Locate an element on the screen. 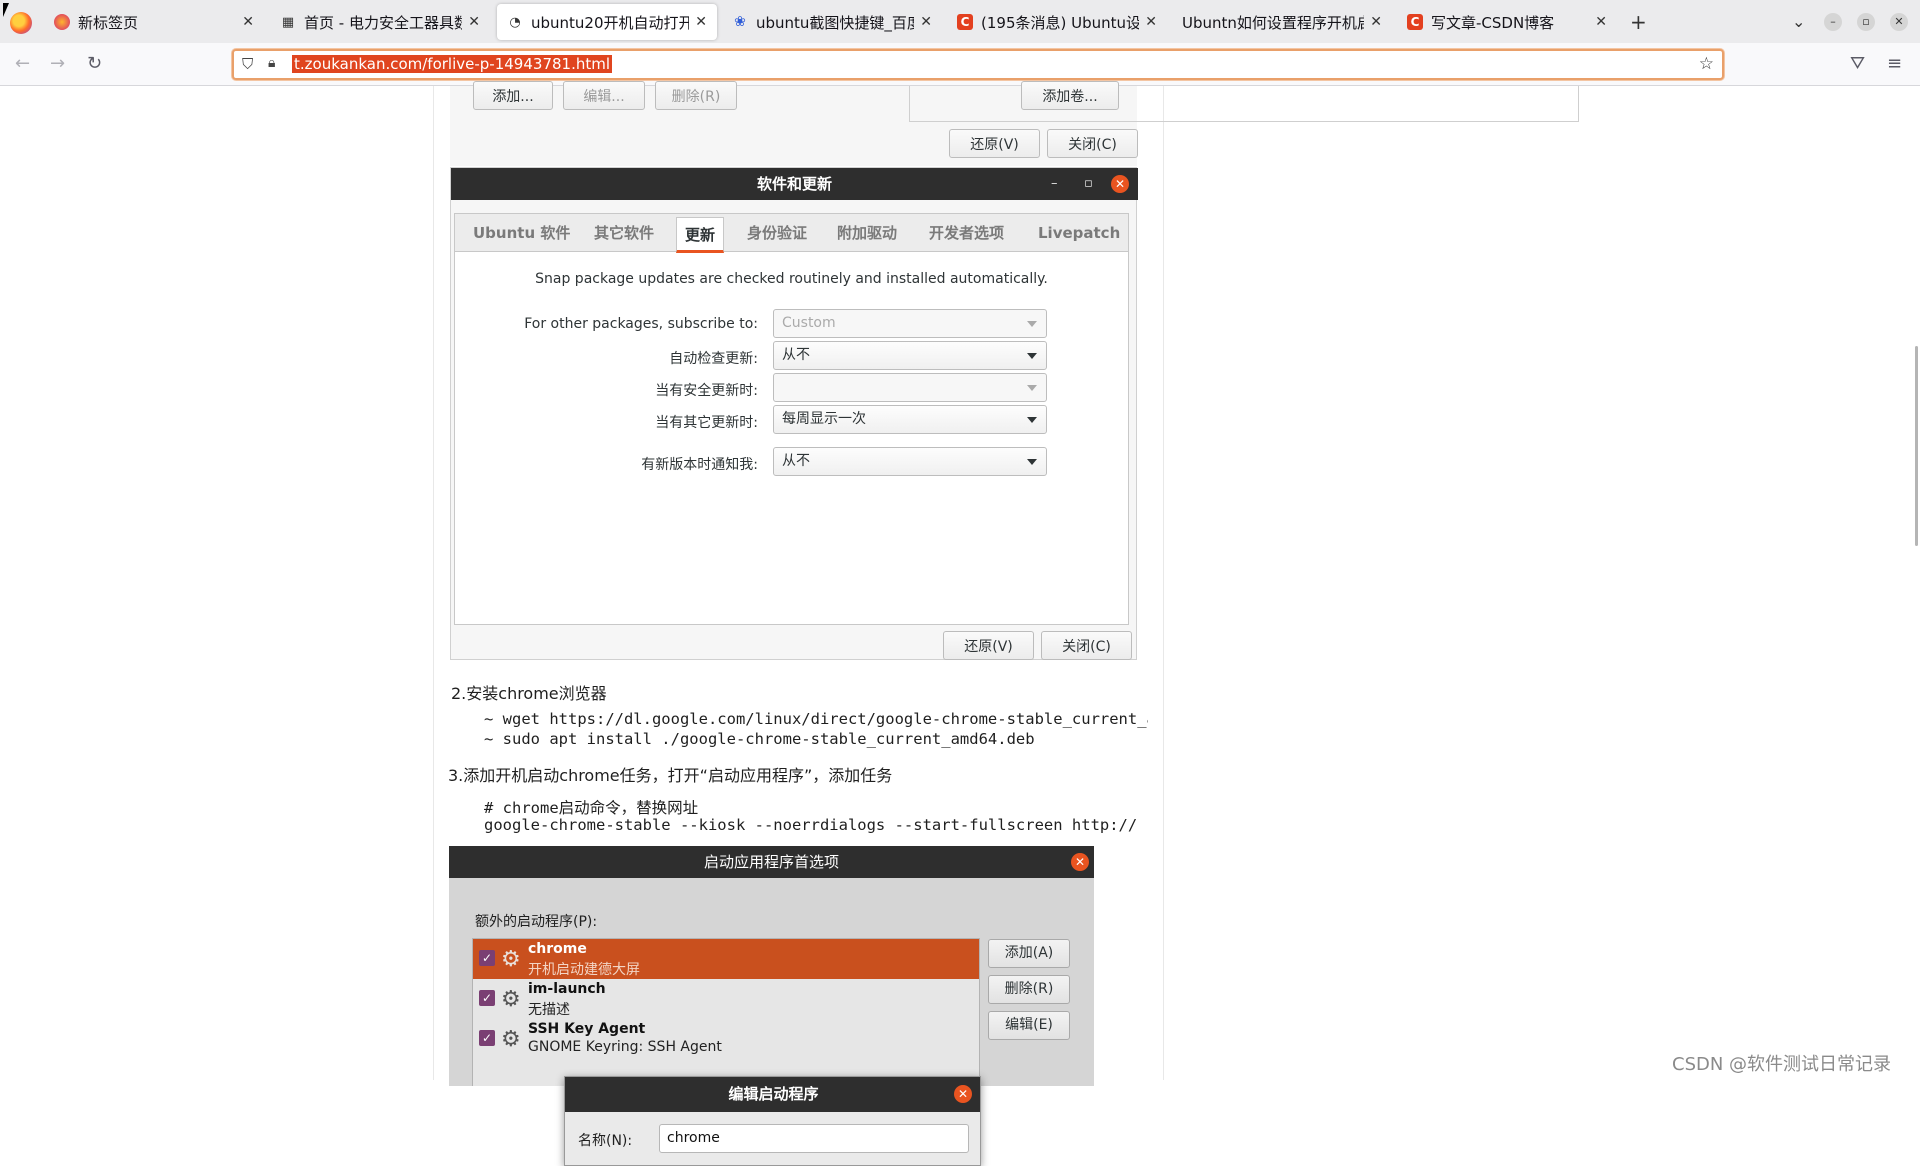 The image size is (1920, 1166). tab-title: 新标签页 is located at coordinates (108, 22).